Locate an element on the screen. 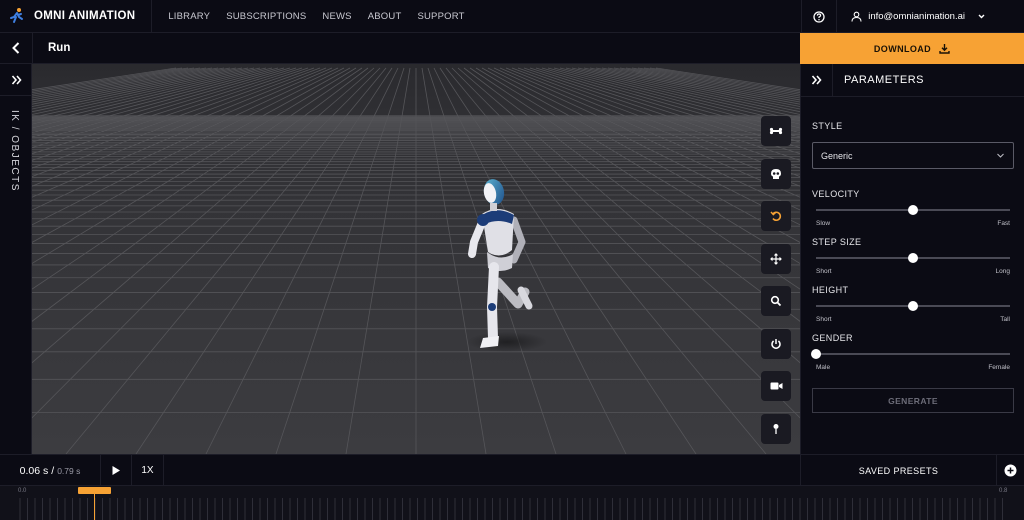  back-button is located at coordinates (16, 48).